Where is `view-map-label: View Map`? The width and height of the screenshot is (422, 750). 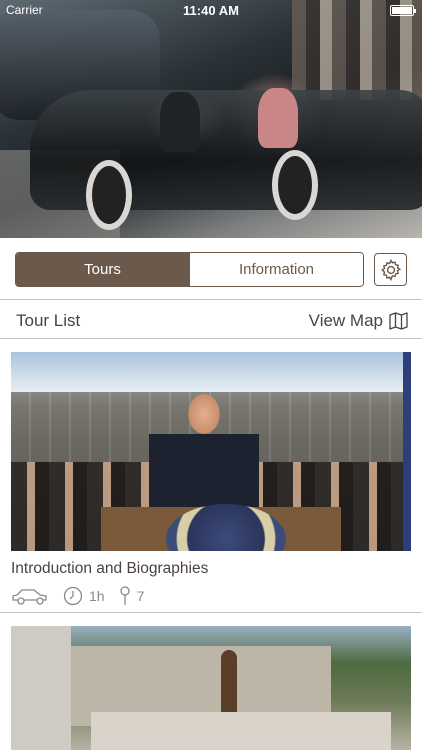
view-map-label: View Map is located at coordinates (345, 320).